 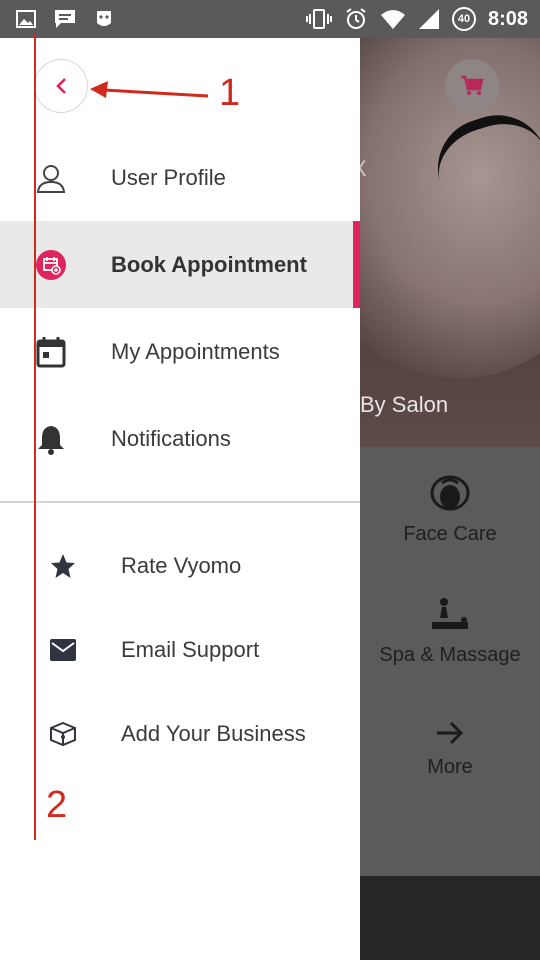 I want to click on annotation-line, so click(x=35, y=437).